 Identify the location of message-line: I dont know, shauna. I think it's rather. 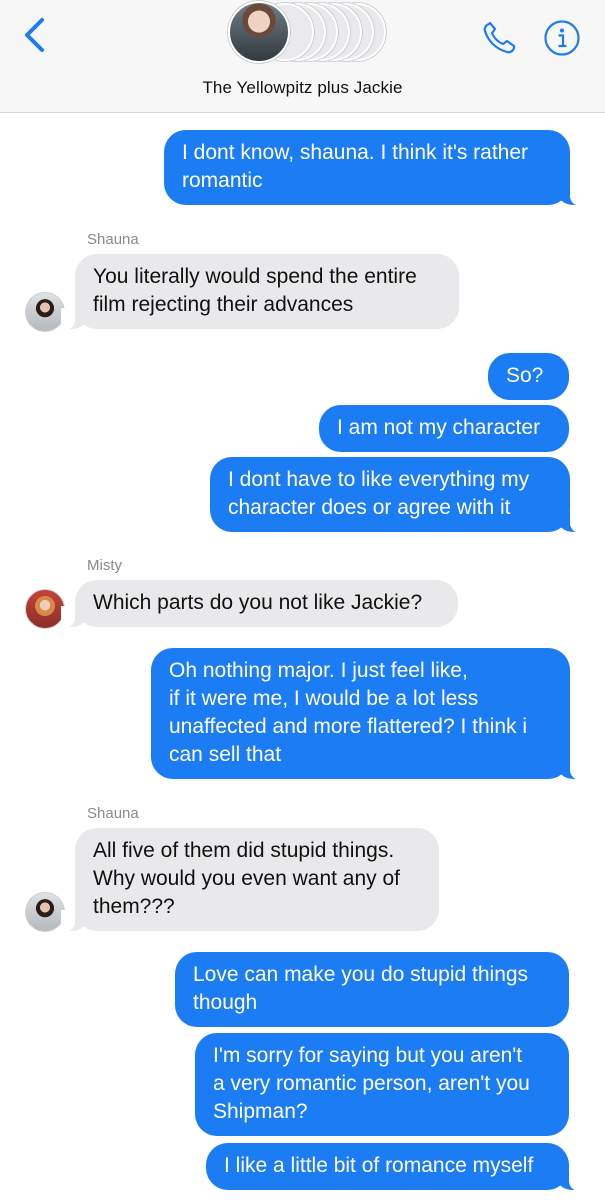
(355, 152).